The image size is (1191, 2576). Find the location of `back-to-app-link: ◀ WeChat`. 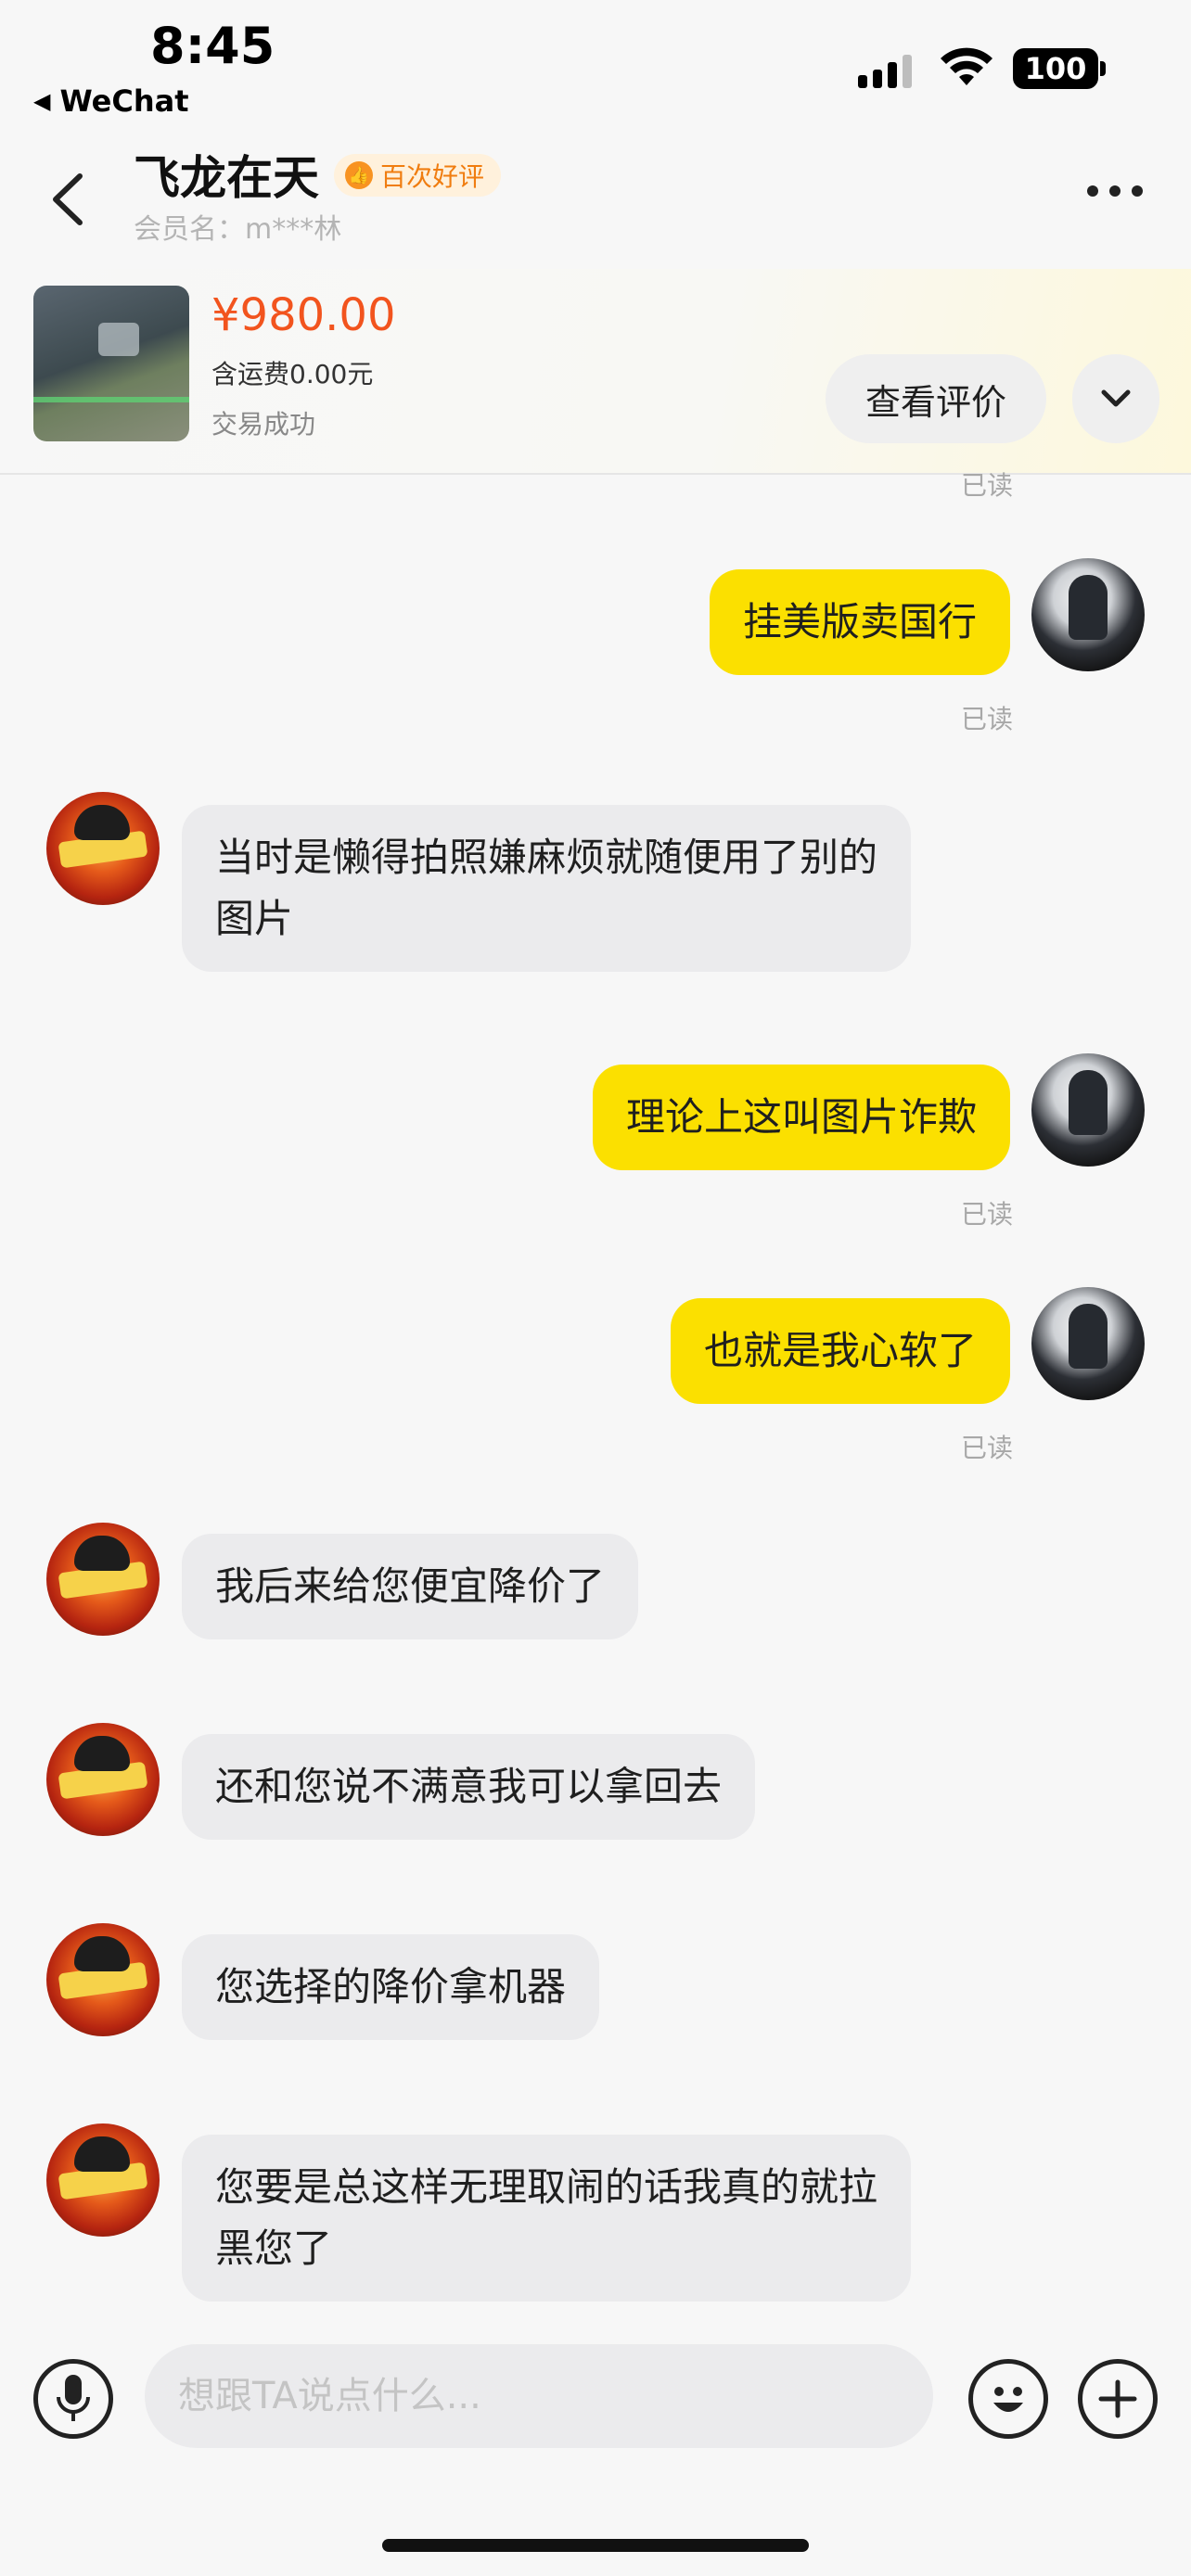

back-to-app-link: ◀ WeChat is located at coordinates (111, 101).